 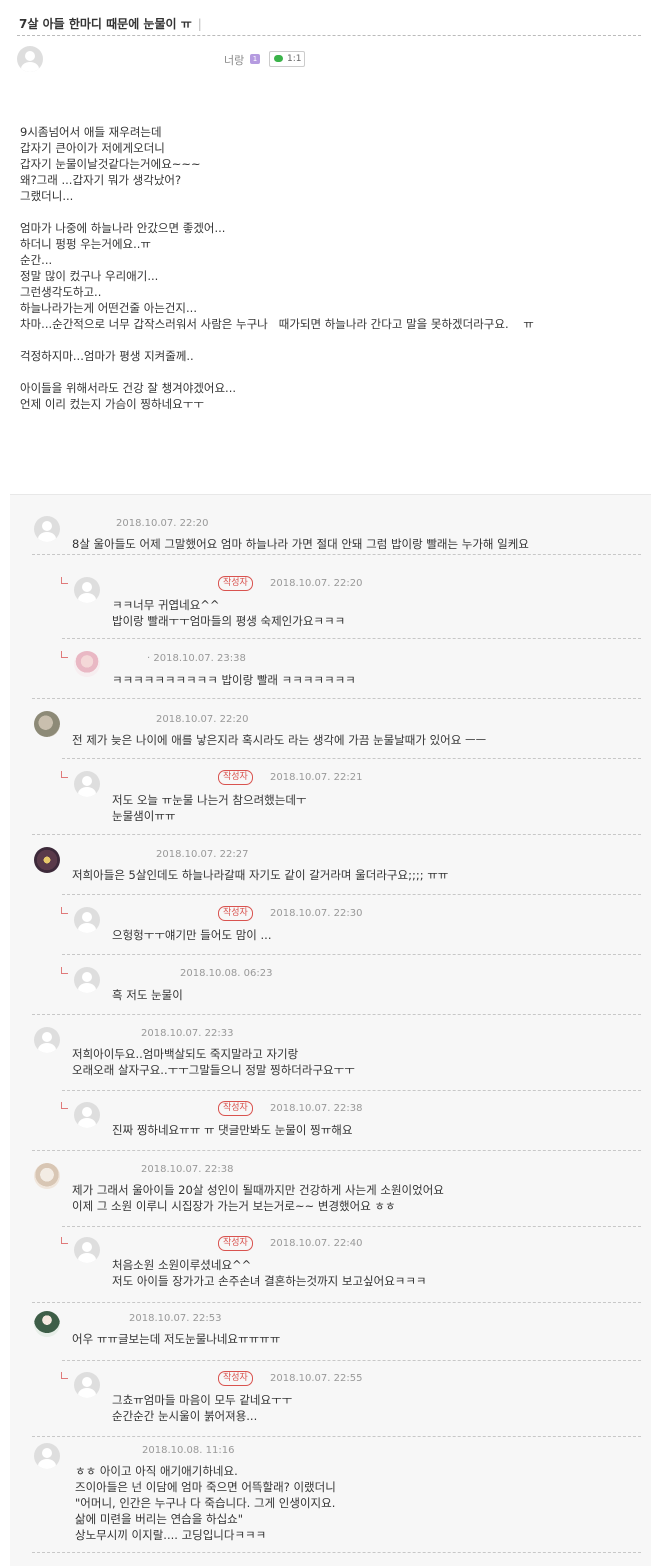 I want to click on reply-item: 2018.10.08. 06:23 흑 저도 눈물이, so click(x=330, y=985).